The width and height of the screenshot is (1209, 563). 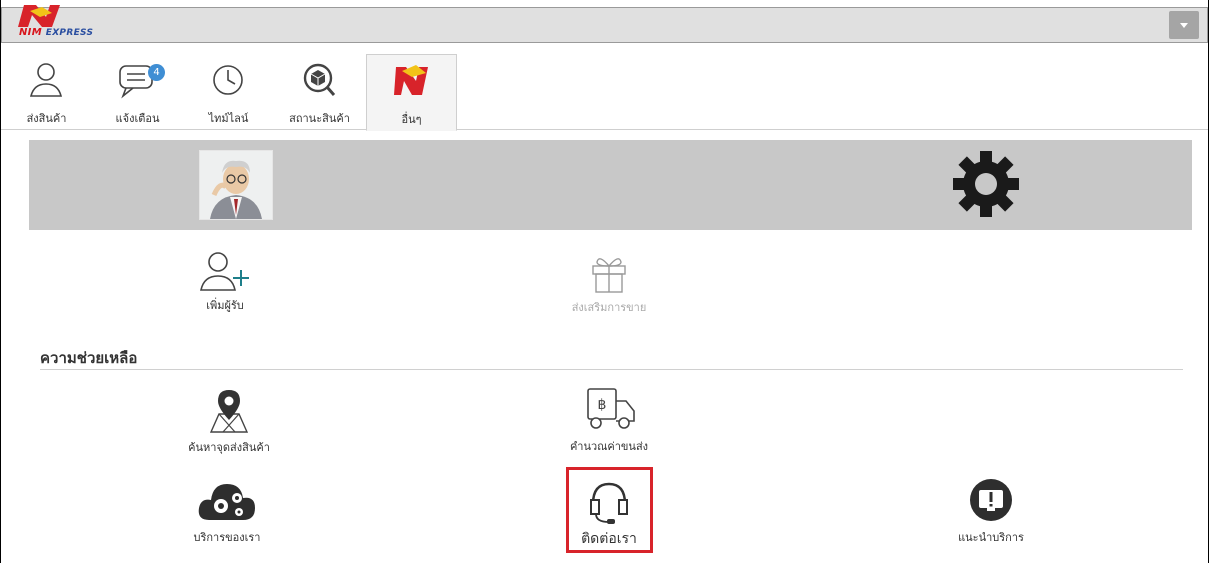 I want to click on calculate-shipping-tile: ฿ คำนวณค่าขนส่ง, so click(x=609, y=420).